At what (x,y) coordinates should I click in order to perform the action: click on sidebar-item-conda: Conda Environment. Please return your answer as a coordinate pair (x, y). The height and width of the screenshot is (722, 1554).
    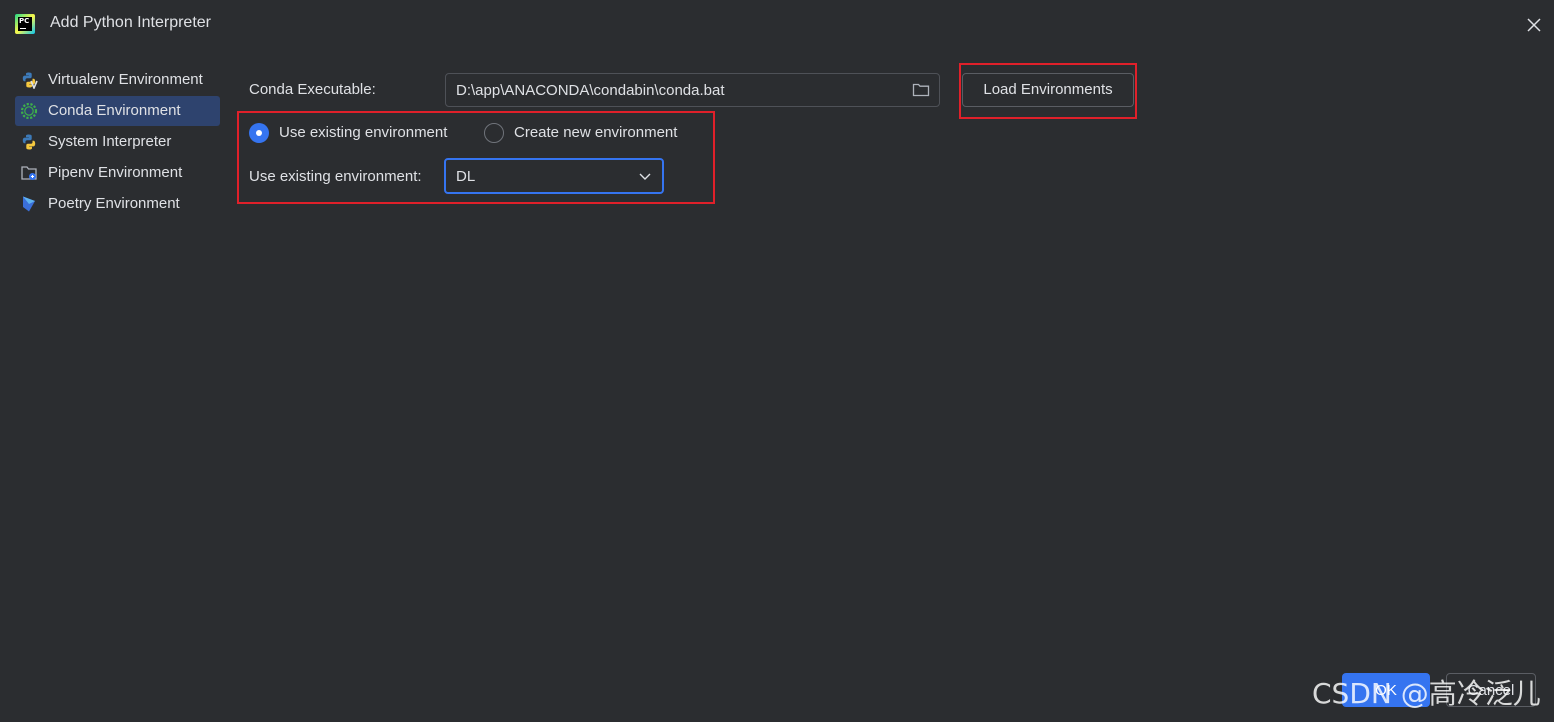
    Looking at the image, I should click on (117, 111).